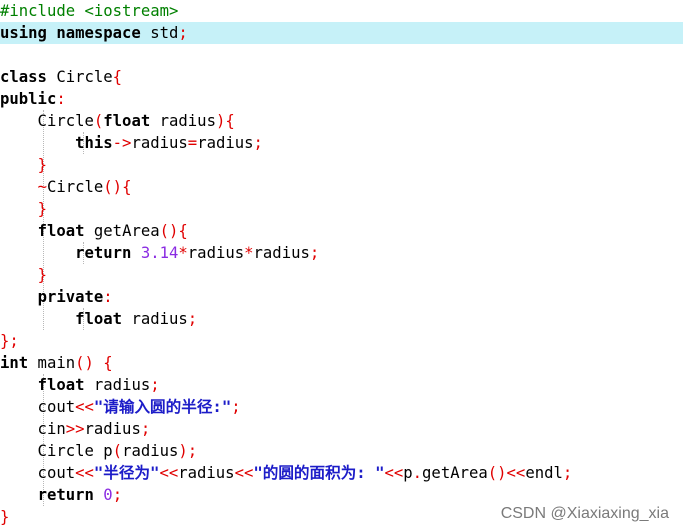 This screenshot has height=531, width=683. I want to click on code-line, so click(341, 55).